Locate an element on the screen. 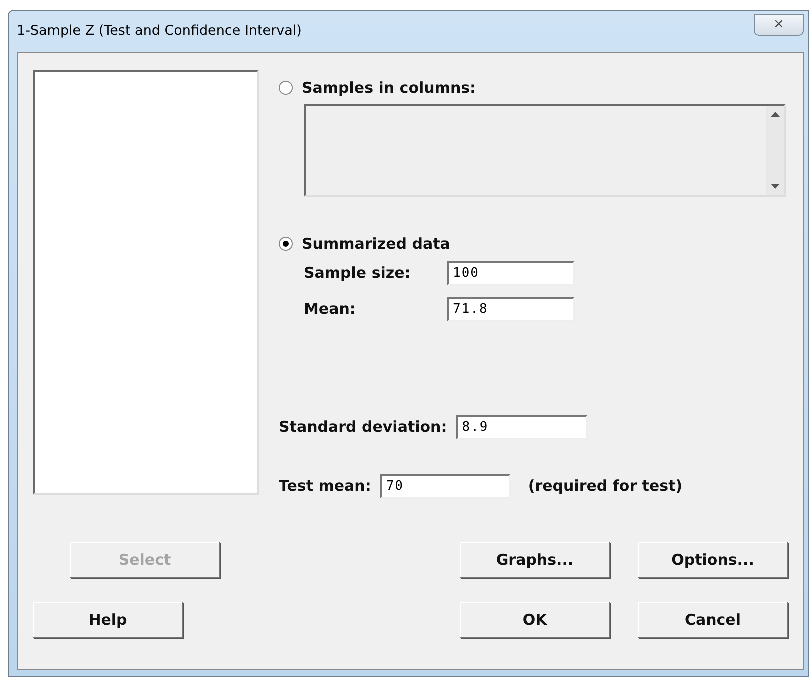 This screenshot has height=677, width=809. radio-label: Summarized data is located at coordinates (376, 243).